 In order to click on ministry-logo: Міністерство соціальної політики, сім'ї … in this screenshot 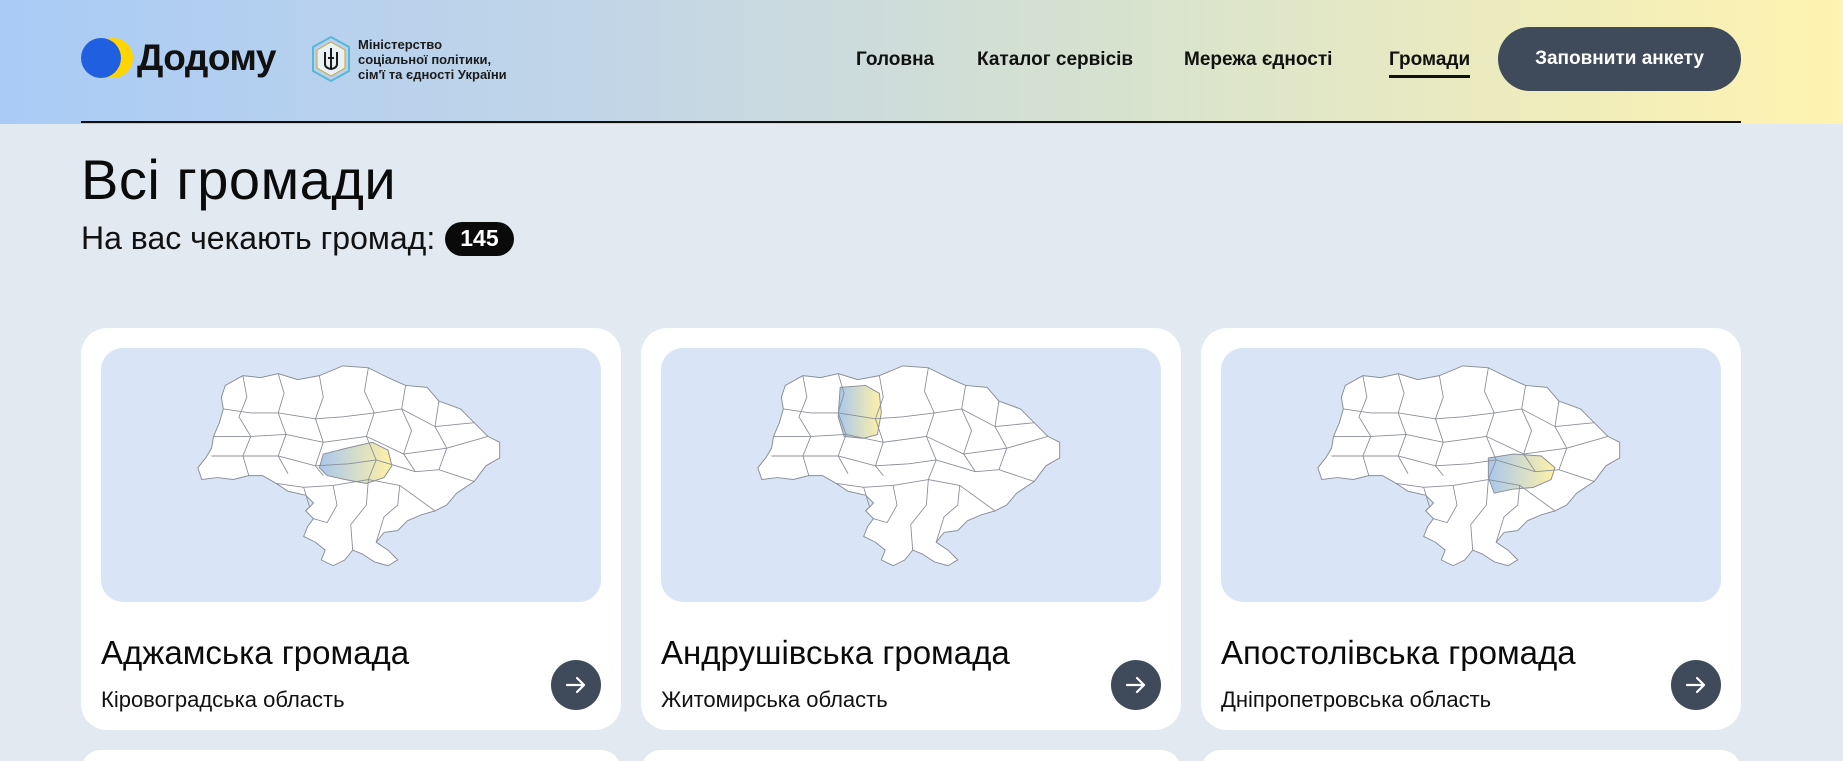, I will do `click(409, 59)`.